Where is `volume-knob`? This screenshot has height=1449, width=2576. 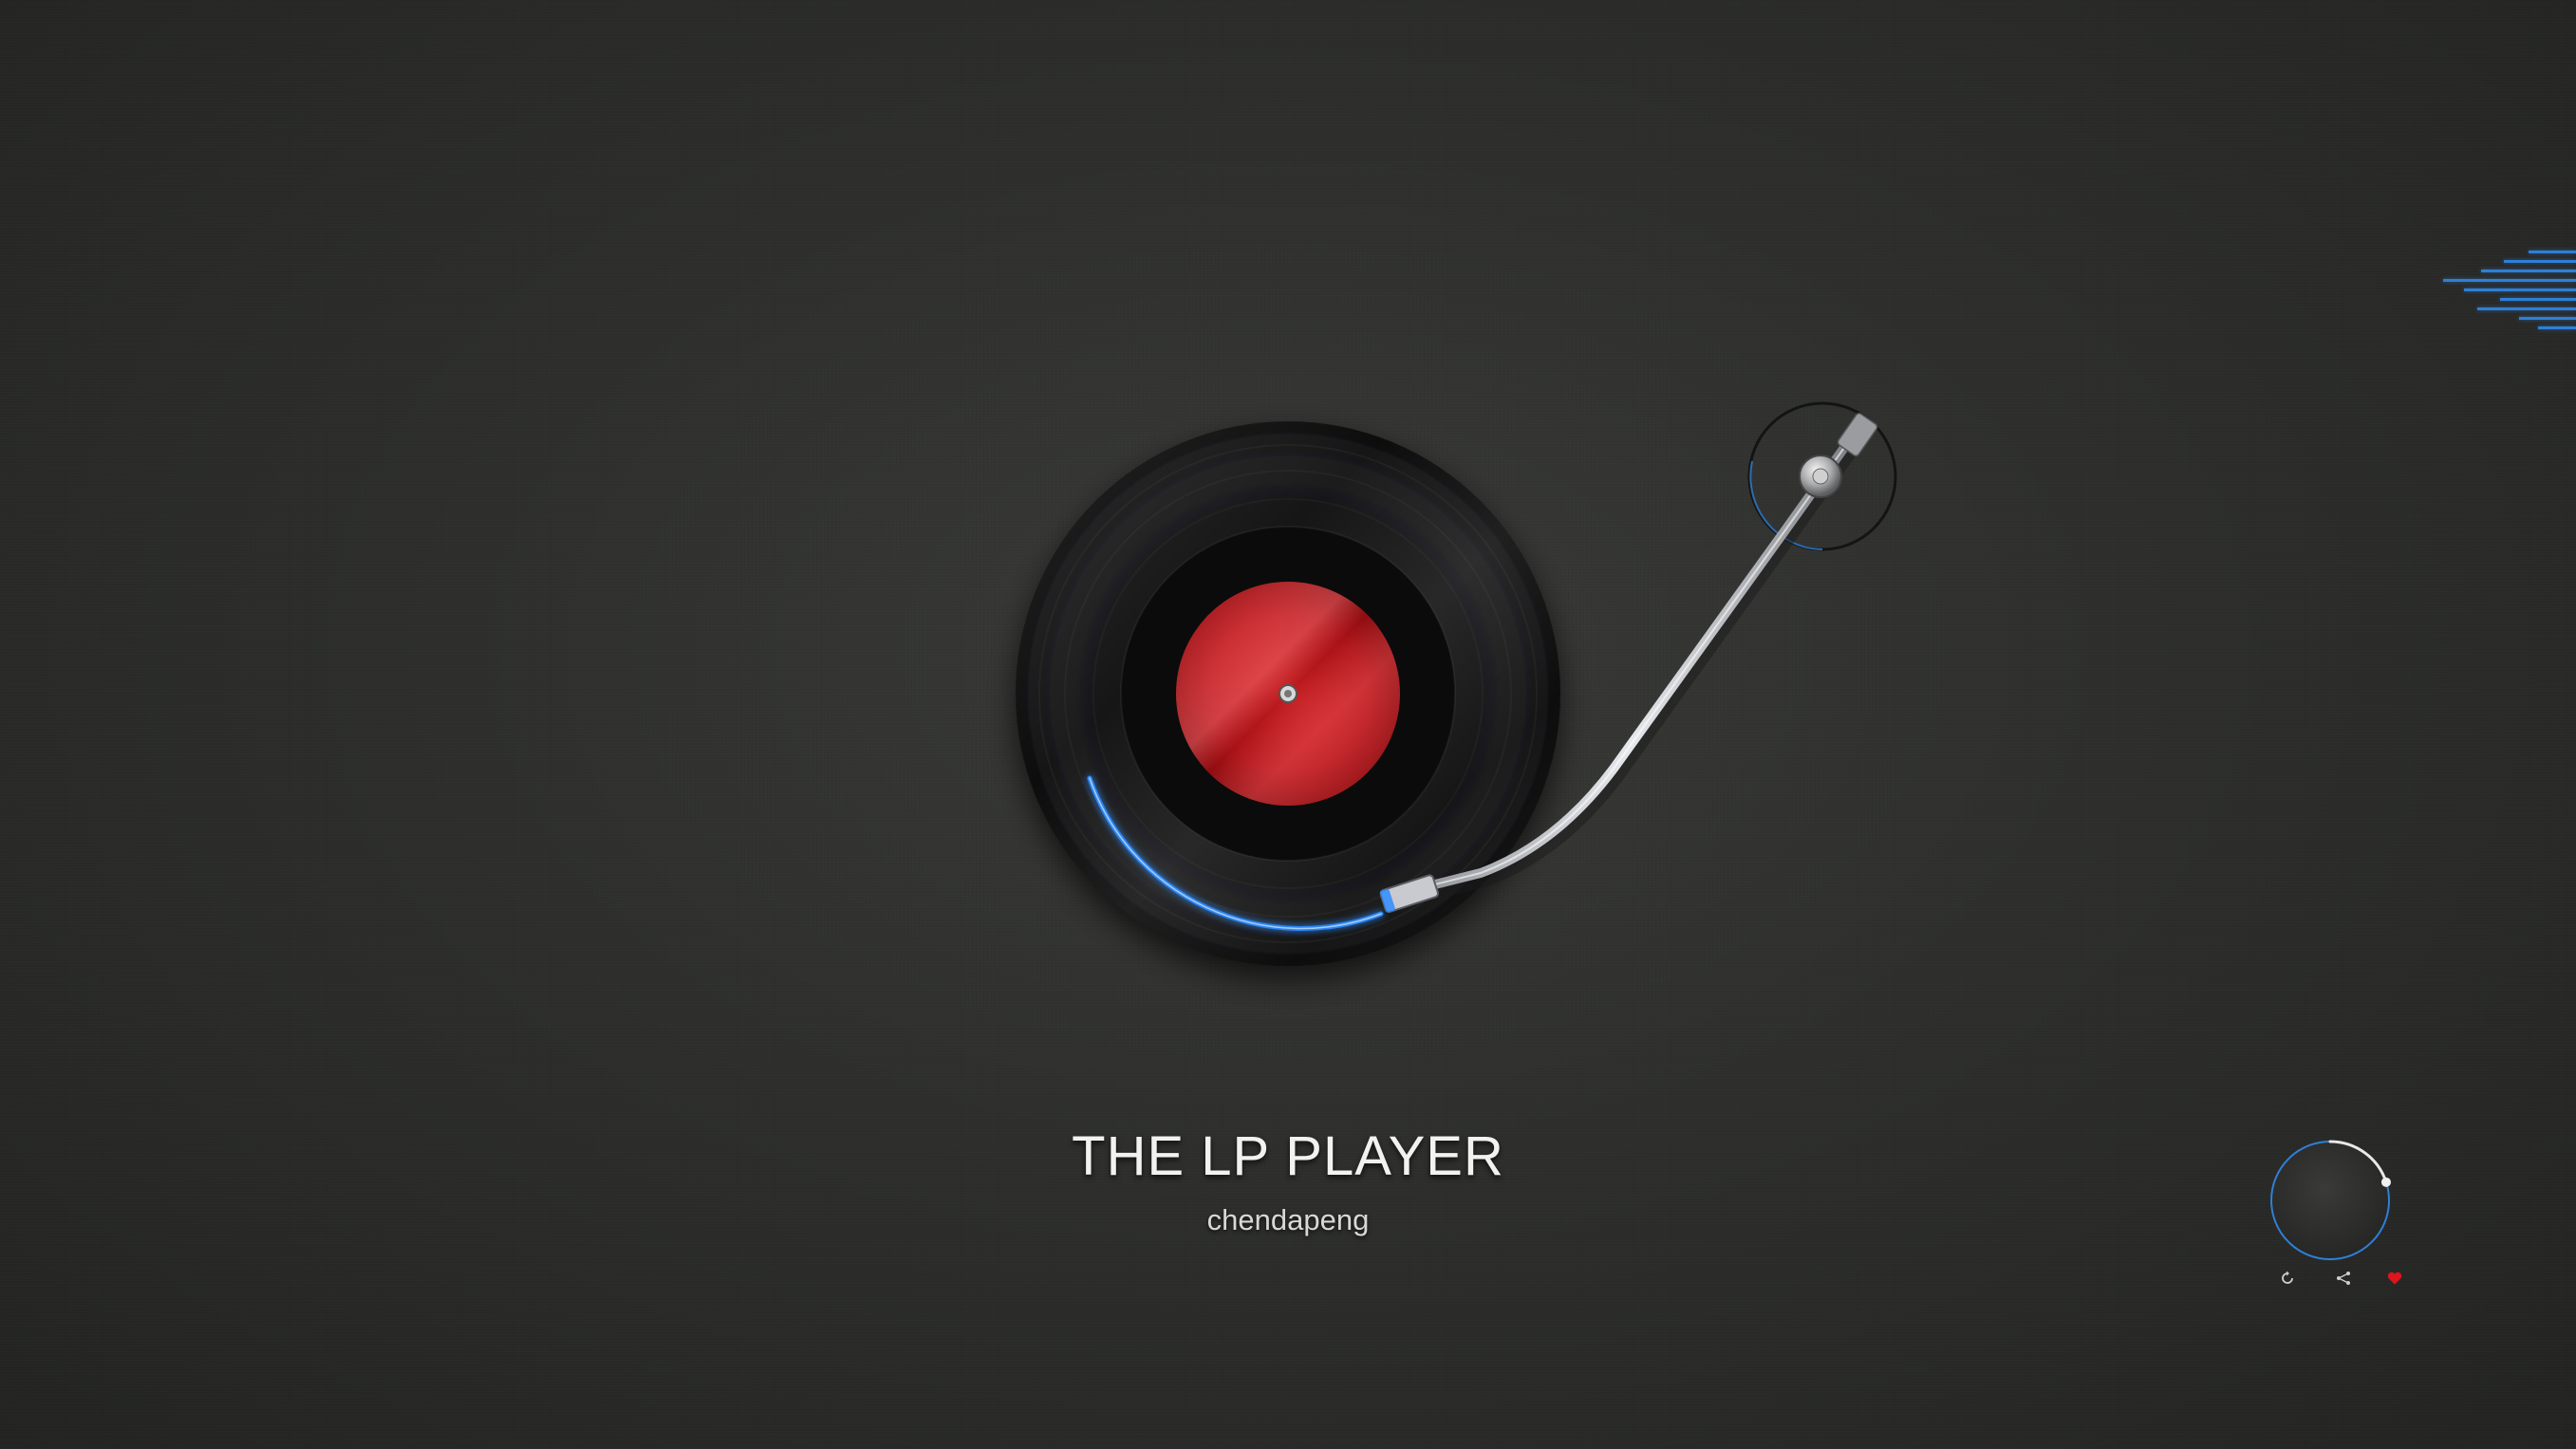 volume-knob is located at coordinates (2330, 1200).